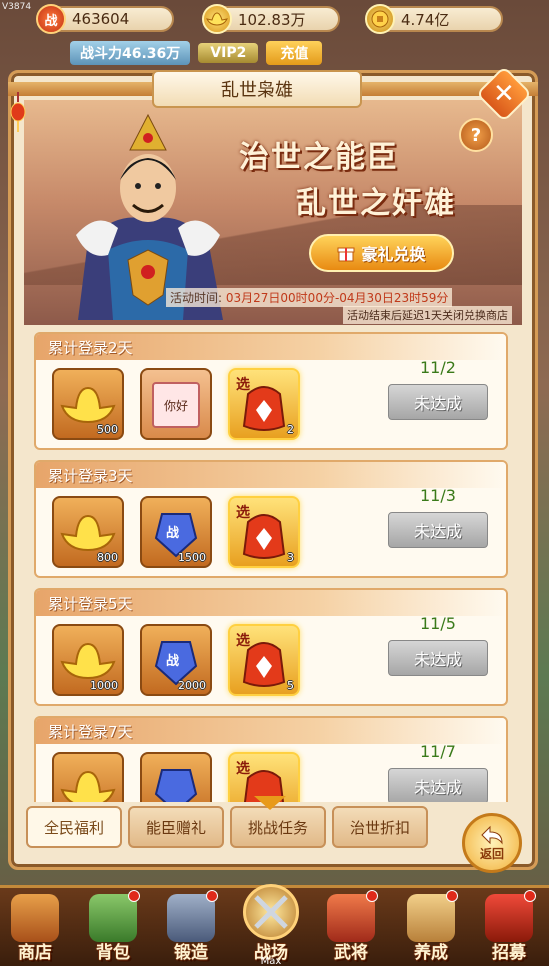 This screenshot has height=966, width=549. What do you see at coordinates (492, 835) in the screenshot?
I see `return-arrow-icon` at bounding box center [492, 835].